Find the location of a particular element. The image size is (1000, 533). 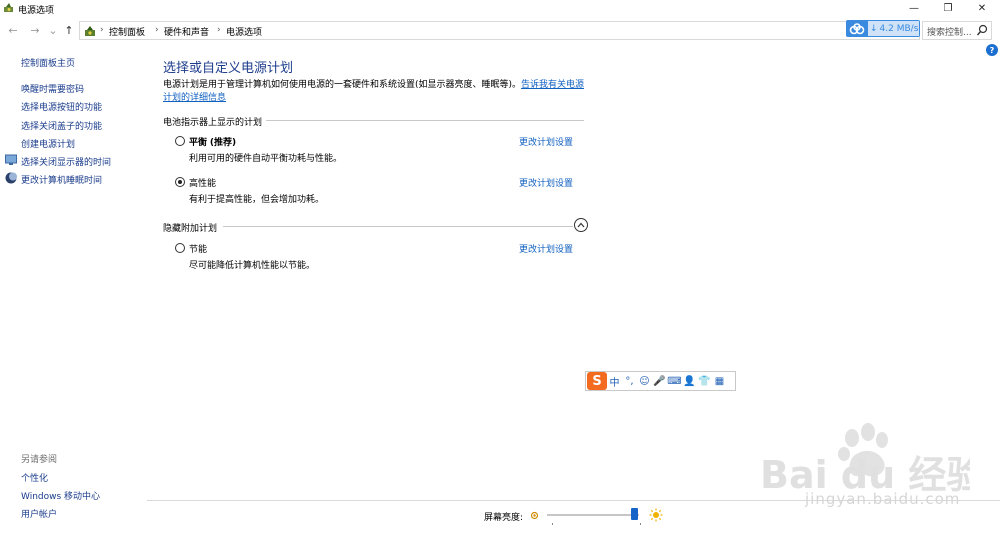

up-button: ↑ is located at coordinates (69, 30).